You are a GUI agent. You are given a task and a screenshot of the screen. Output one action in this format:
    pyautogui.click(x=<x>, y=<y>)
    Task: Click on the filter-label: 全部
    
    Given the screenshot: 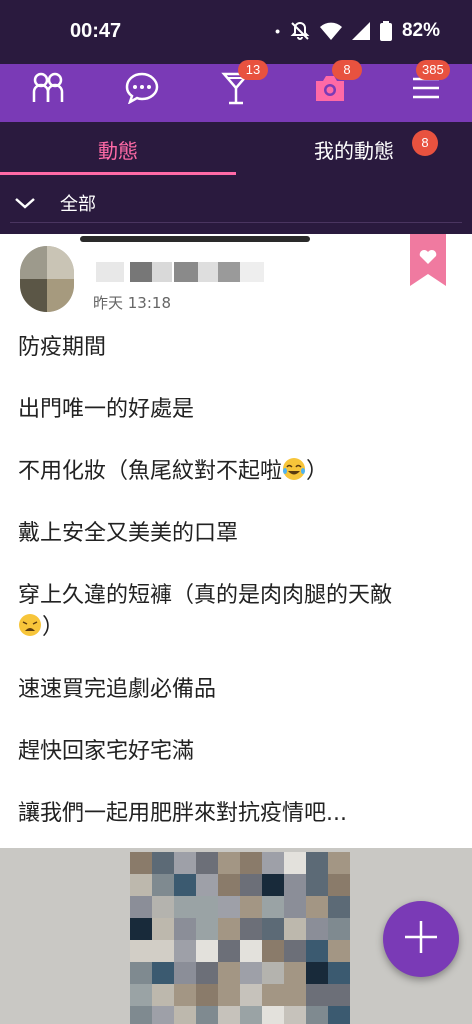 What is the action you would take?
    pyautogui.click(x=78, y=203)
    